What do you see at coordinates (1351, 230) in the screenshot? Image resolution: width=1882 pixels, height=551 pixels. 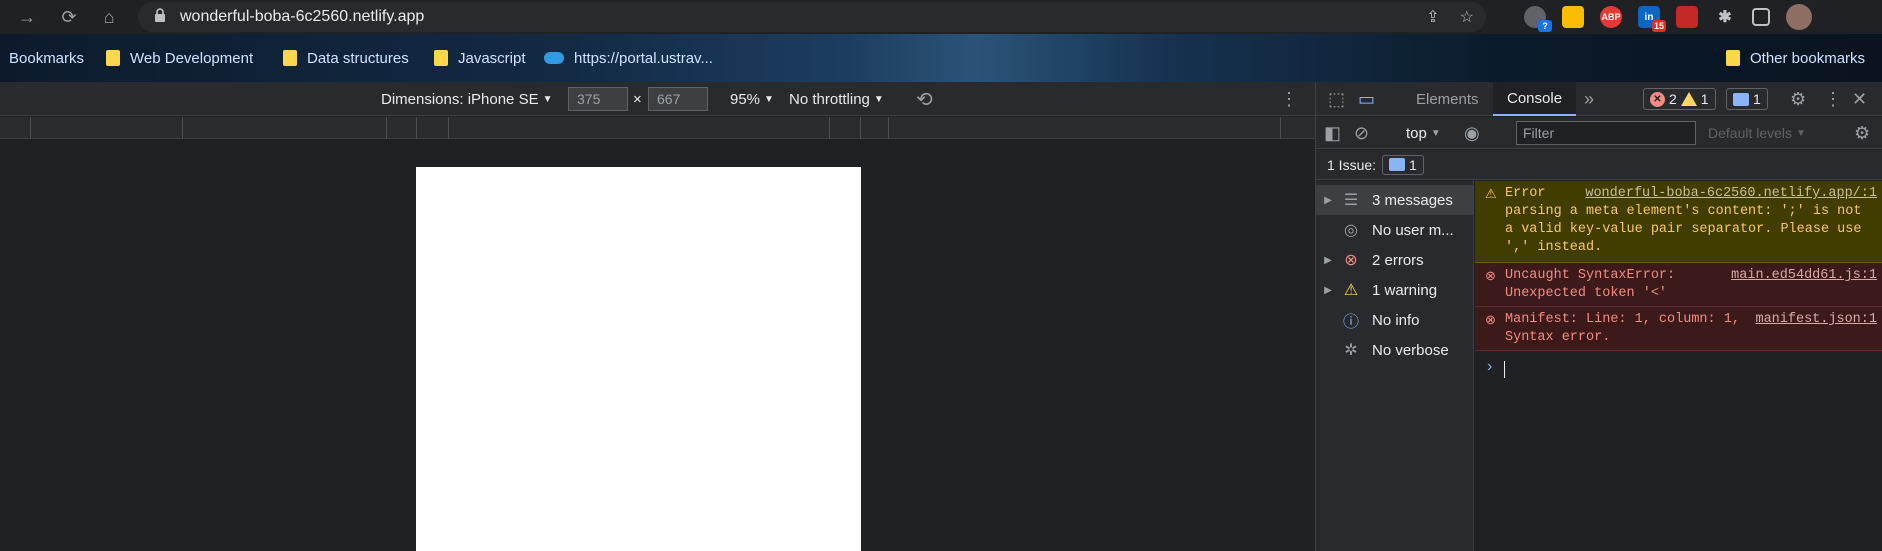 I see `user-icon: ◎` at bounding box center [1351, 230].